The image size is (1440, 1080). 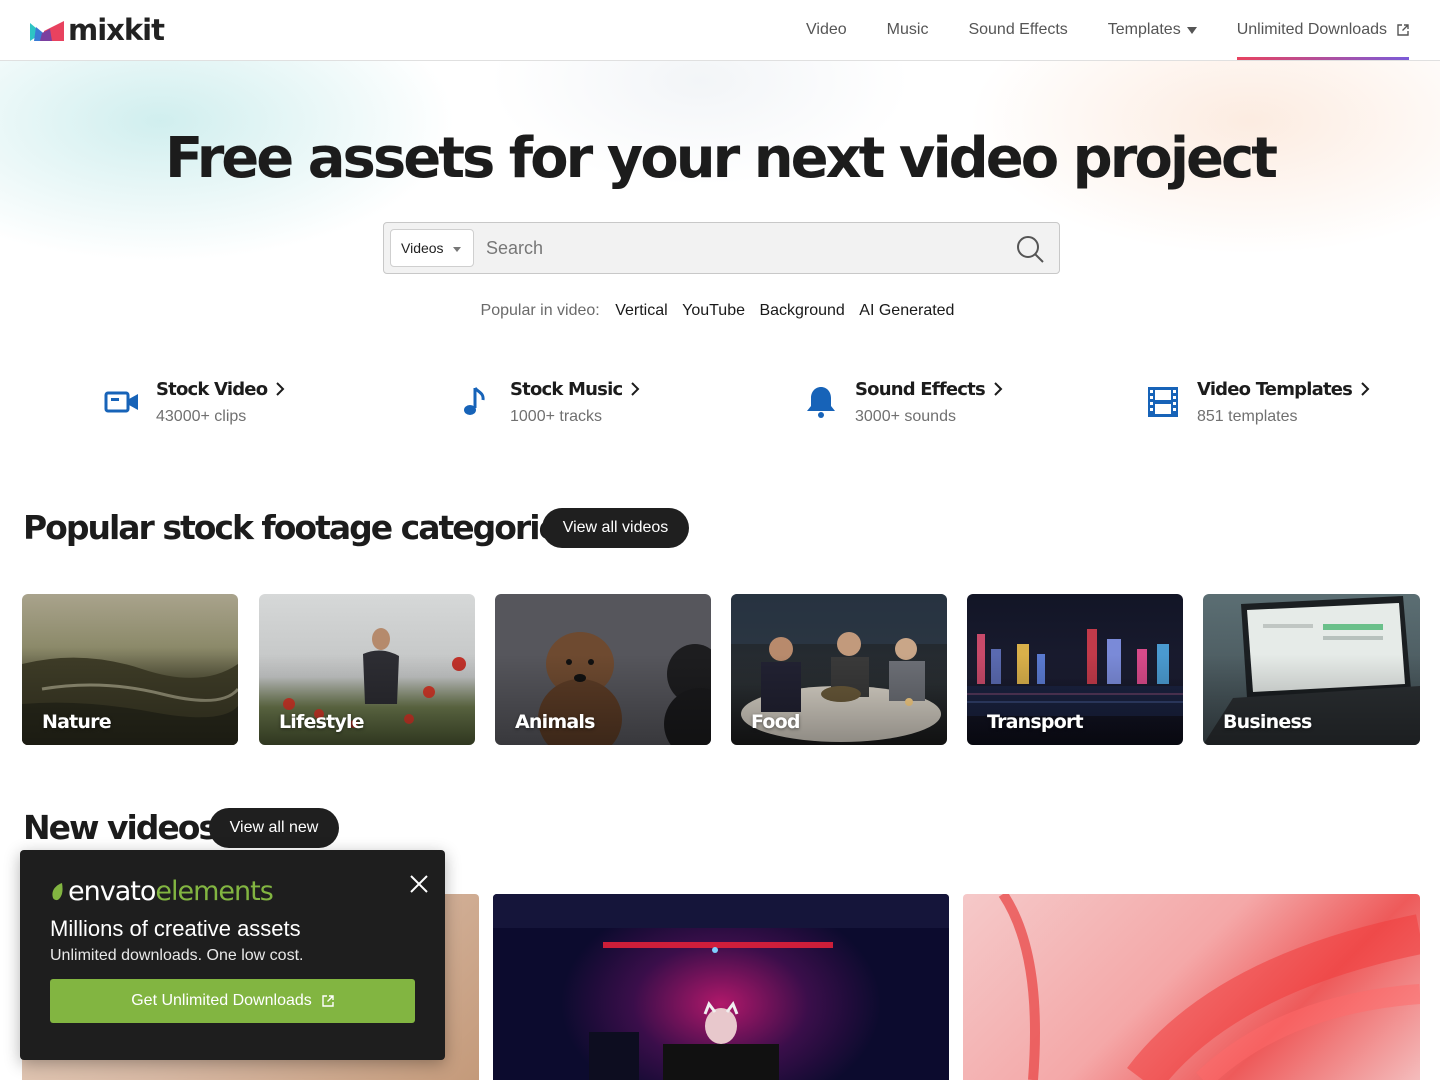 I want to click on popular-label: Popular in video:, so click(x=540, y=310).